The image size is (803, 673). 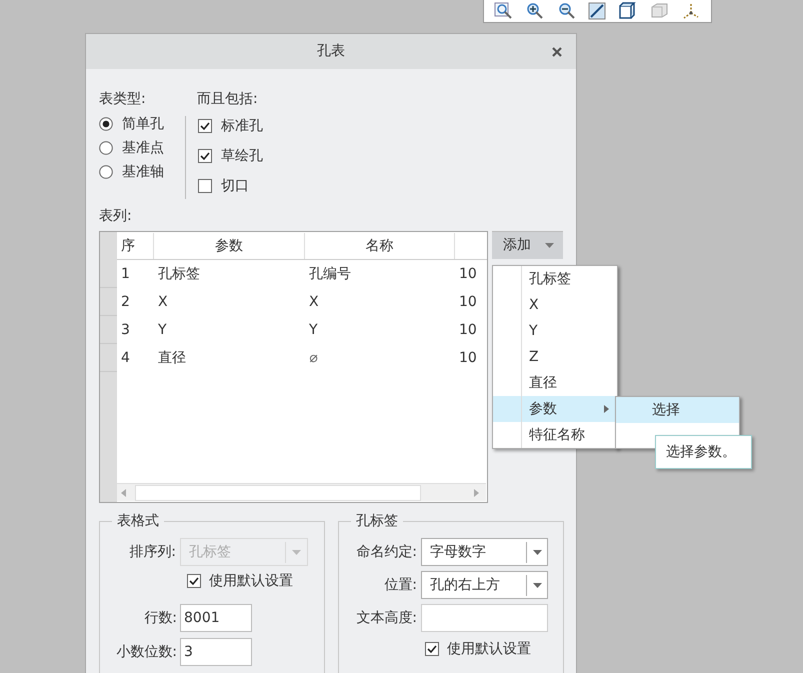 What do you see at coordinates (380, 246) in the screenshot?
I see `column-header: 名称` at bounding box center [380, 246].